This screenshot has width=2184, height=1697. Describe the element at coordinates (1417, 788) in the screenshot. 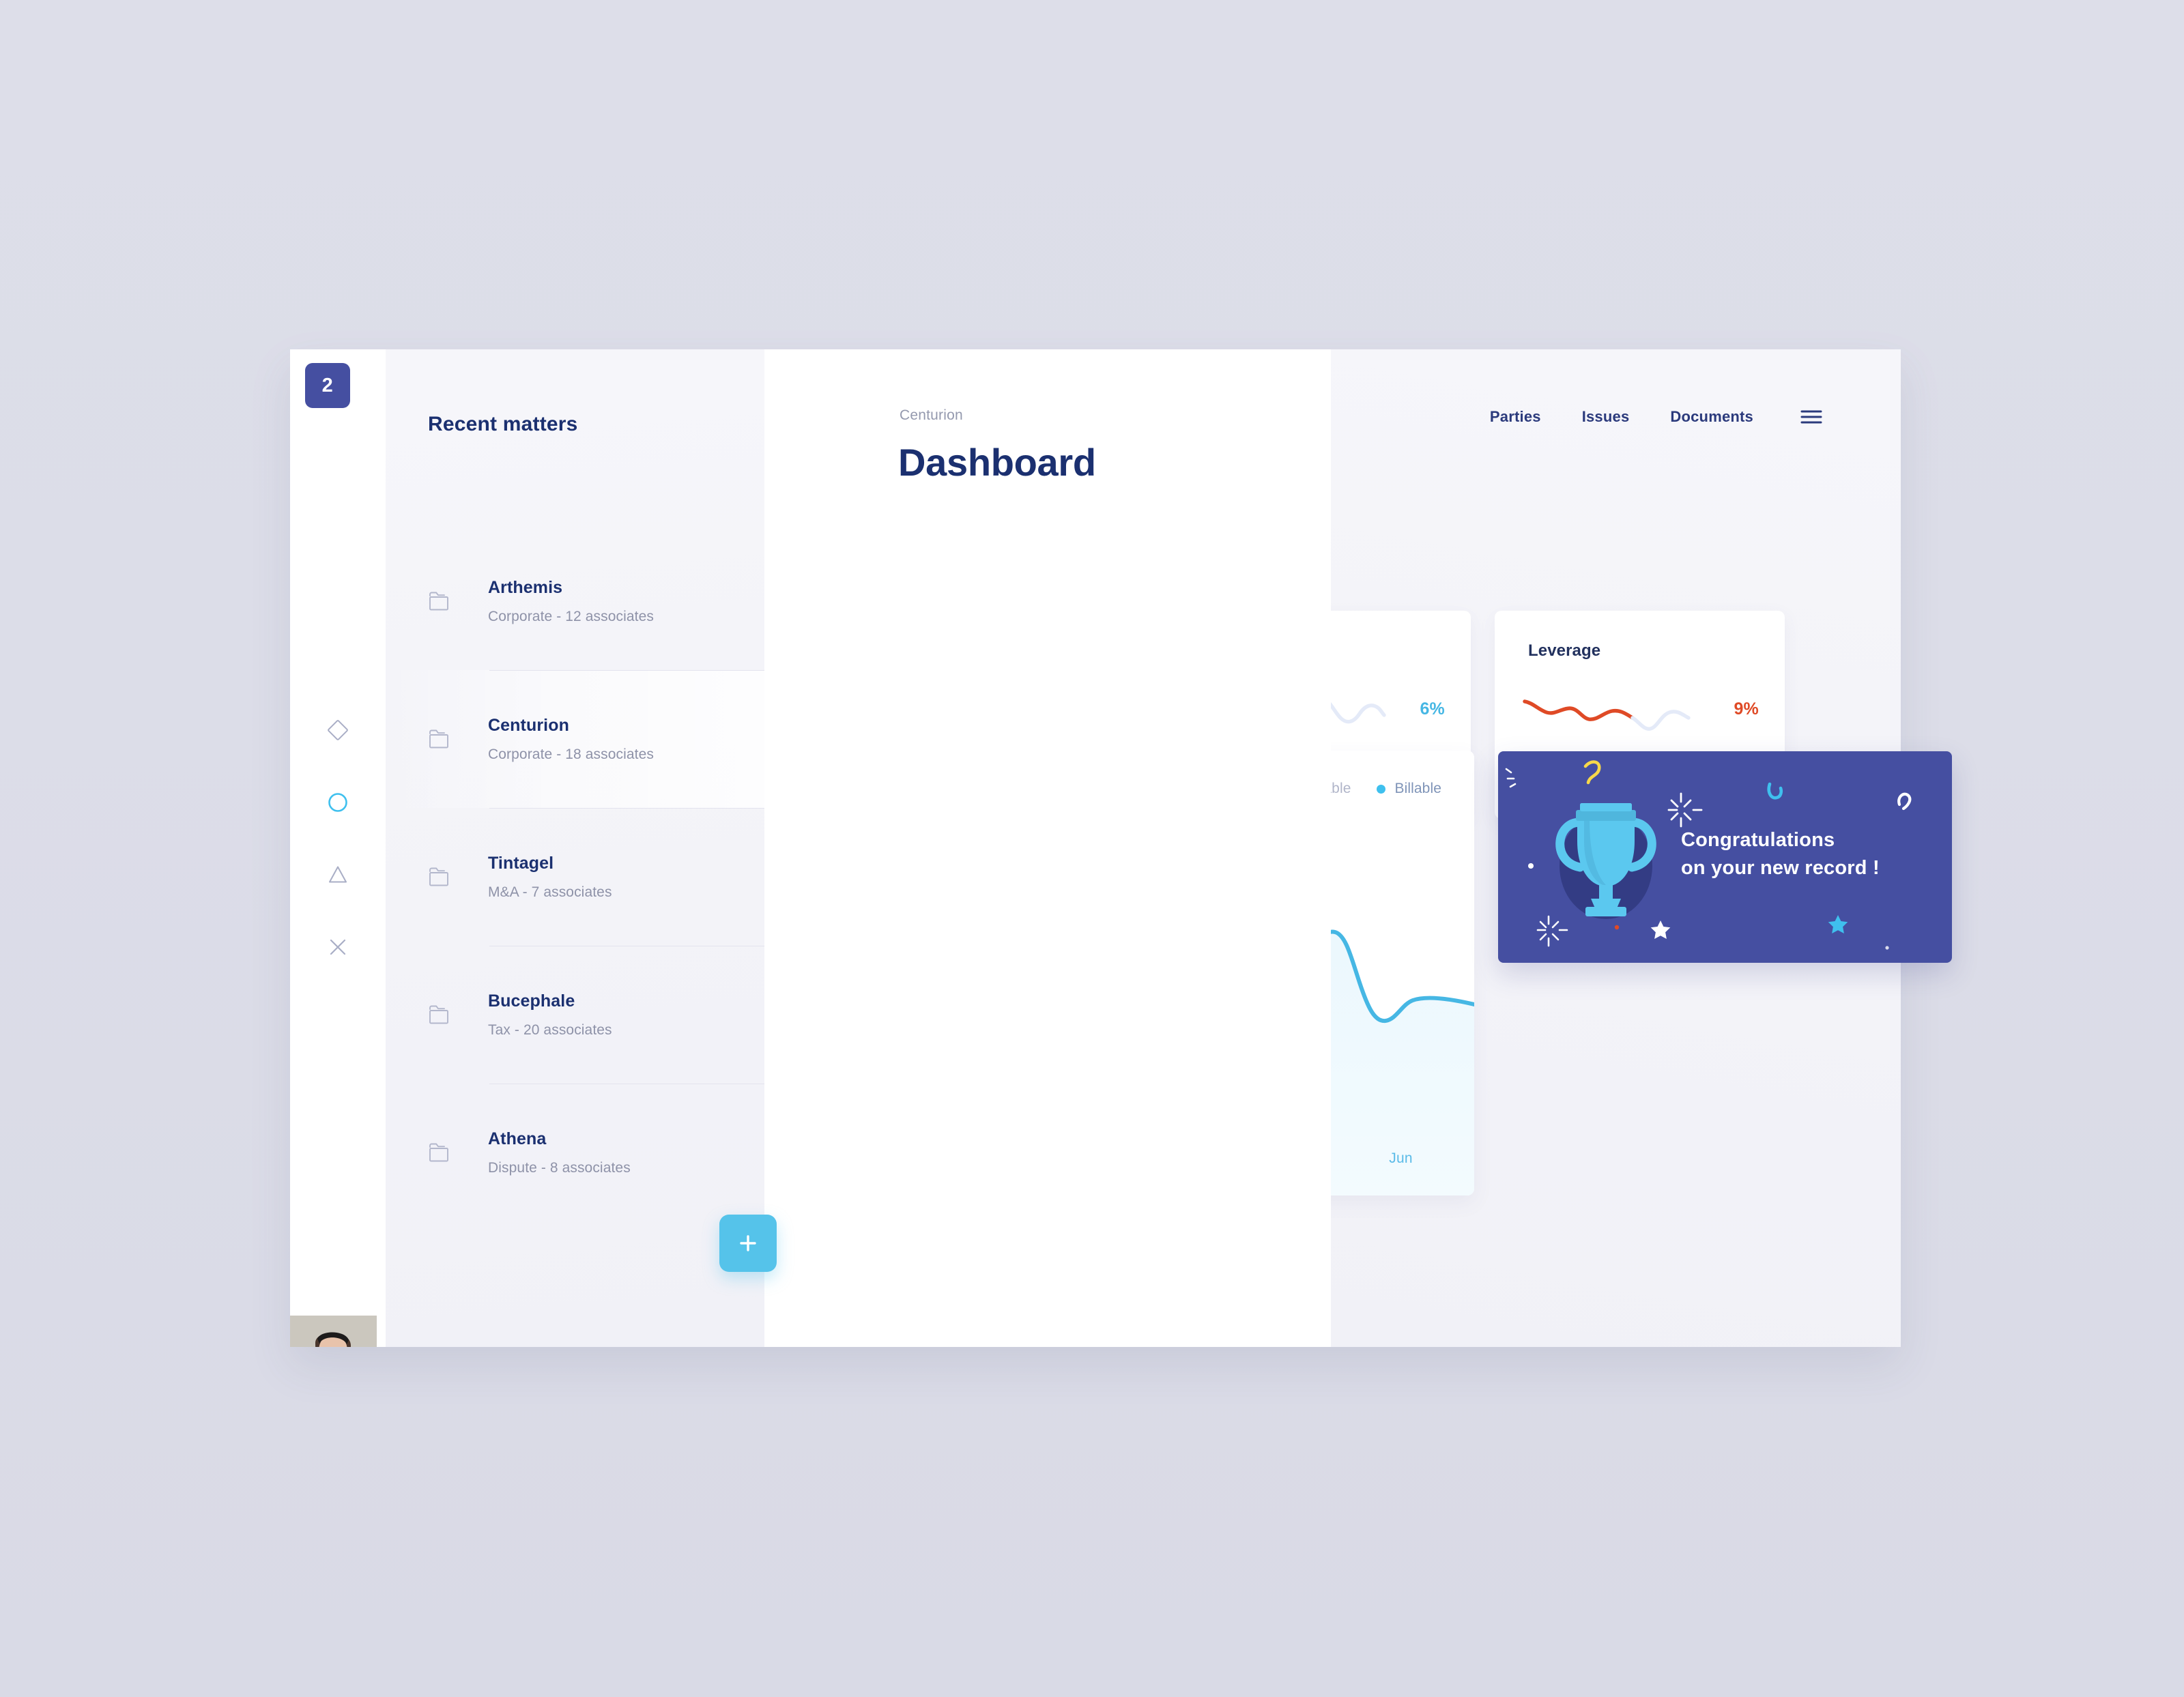

I see `legend-label: Billable` at that location.